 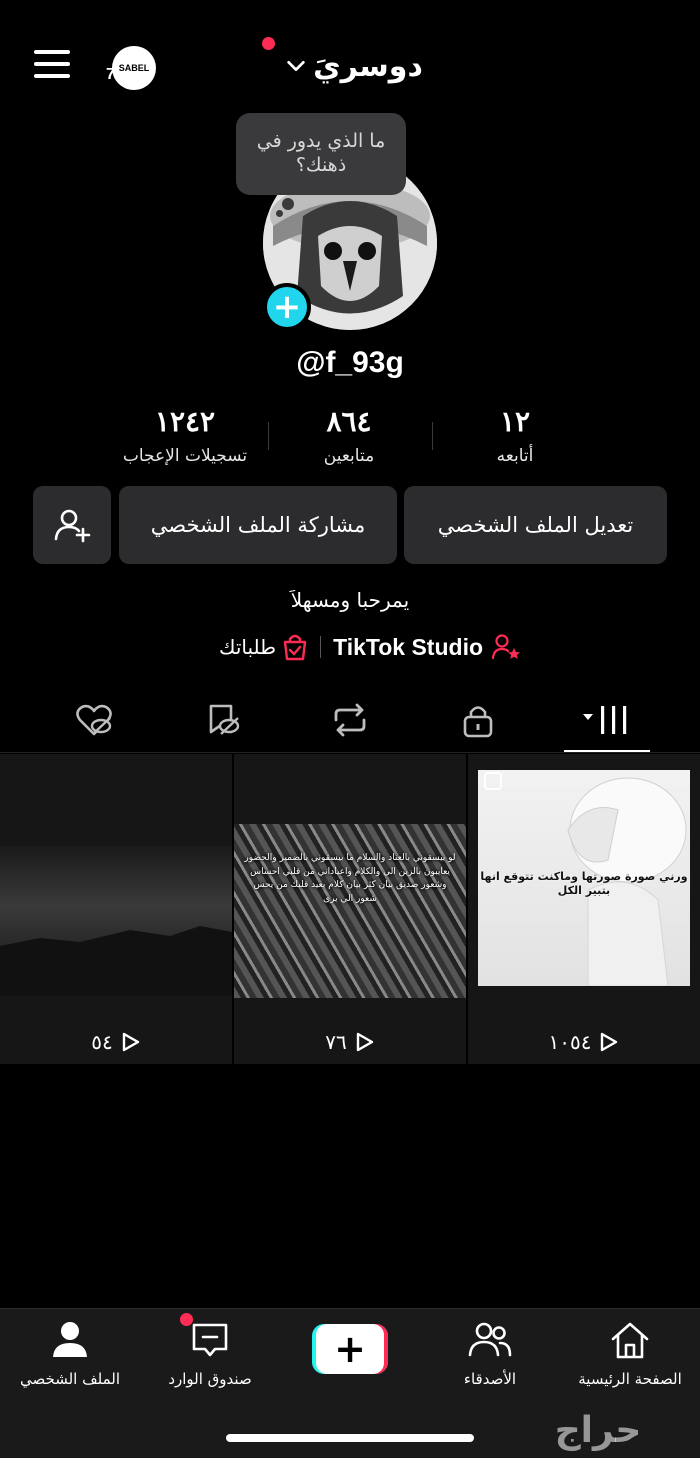 I want to click on tiktok-studio-label: TikTok Studio, so click(x=408, y=646).